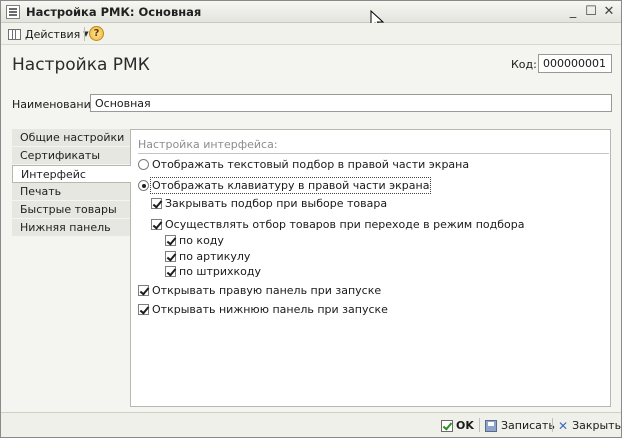  Describe the element at coordinates (96, 33) in the screenshot. I see `help-button: ?` at that location.